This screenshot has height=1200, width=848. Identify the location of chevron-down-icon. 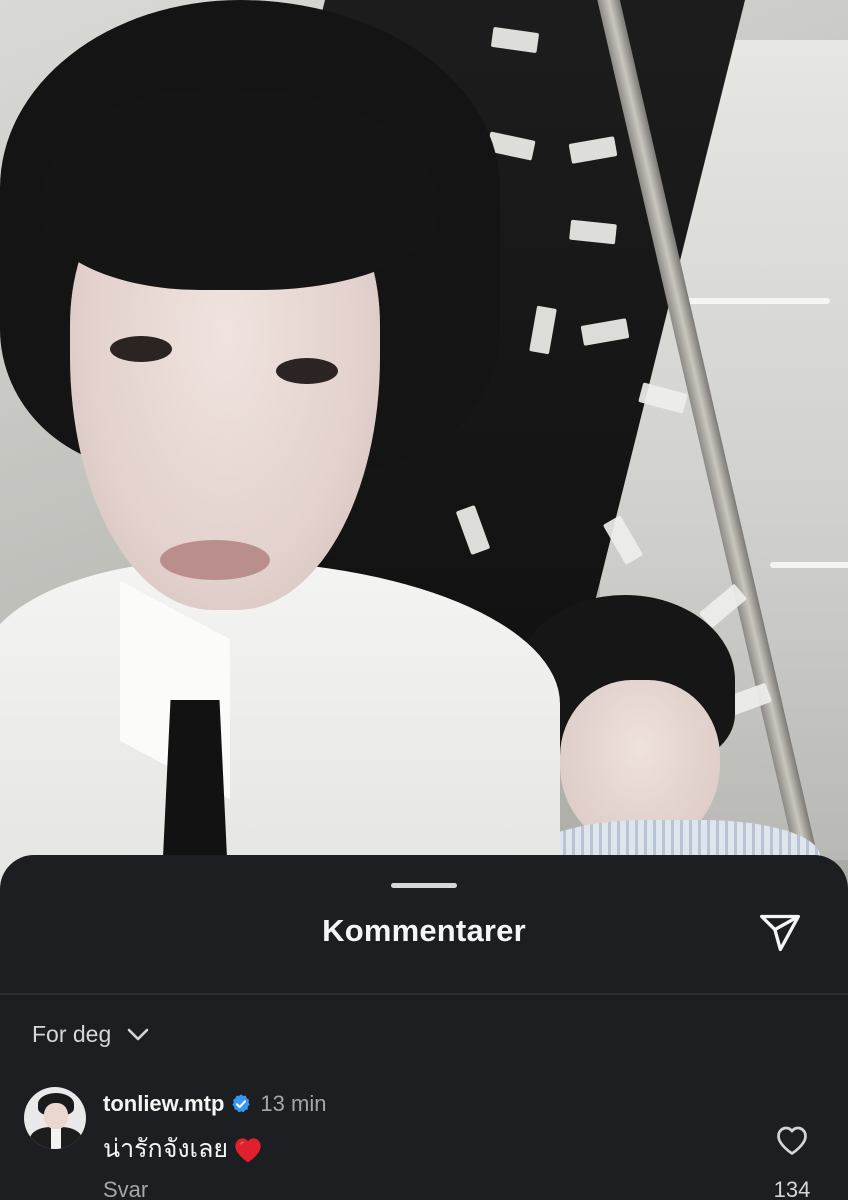
(138, 1034).